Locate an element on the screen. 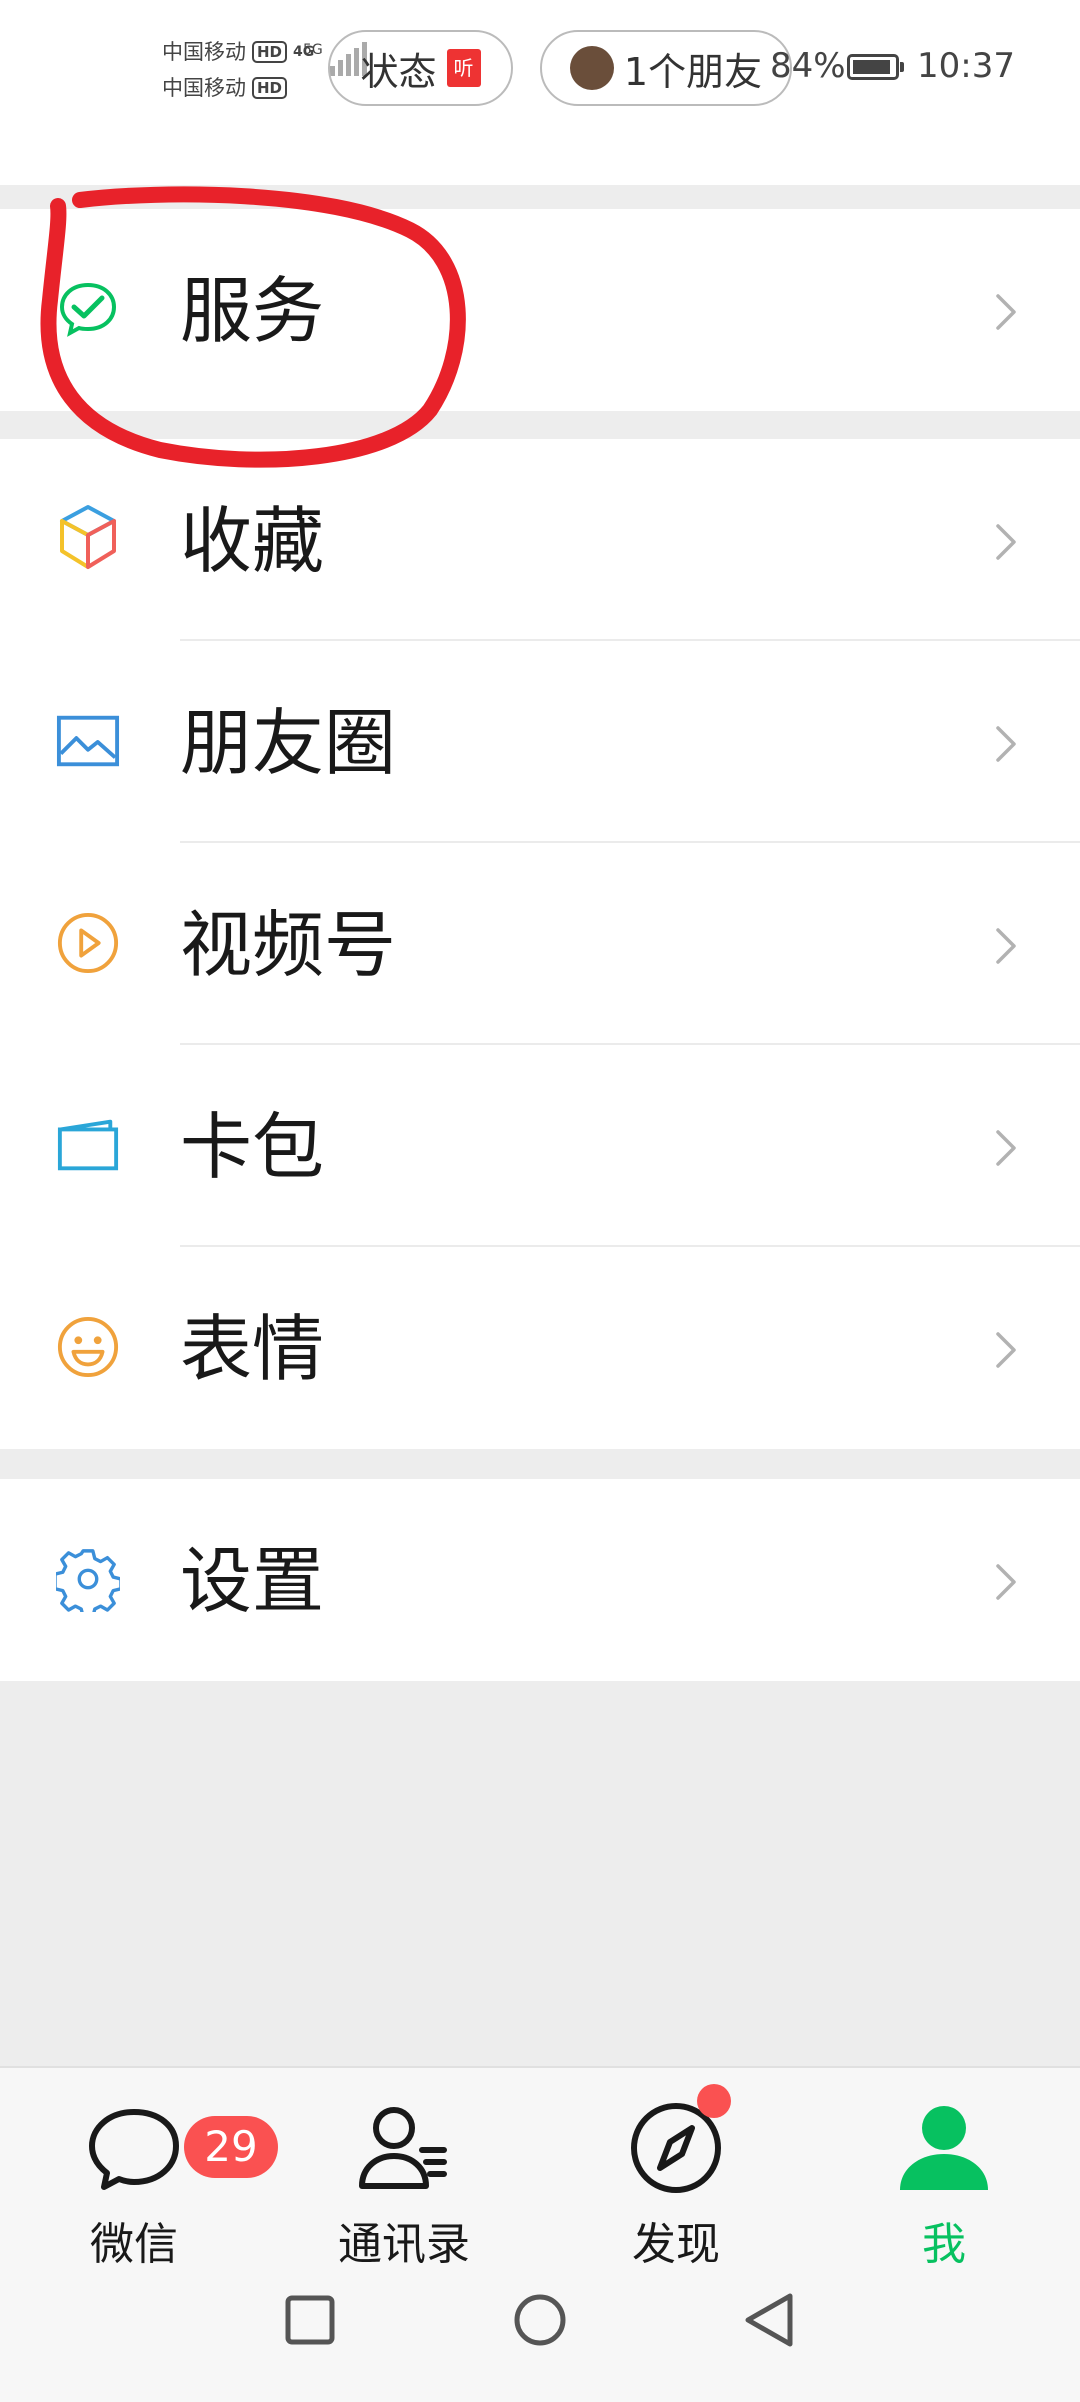 The width and height of the screenshot is (1080, 2402). home-circle-icon is located at coordinates (540, 2320).